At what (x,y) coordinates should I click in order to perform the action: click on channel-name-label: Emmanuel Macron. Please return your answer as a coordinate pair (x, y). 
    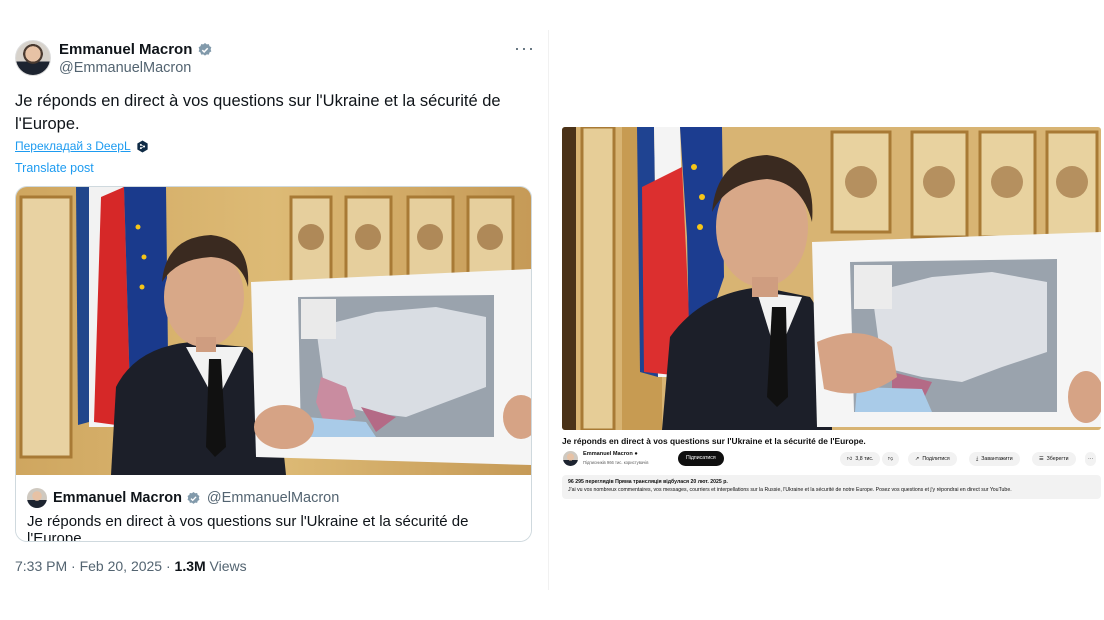
    Looking at the image, I should click on (608, 454).